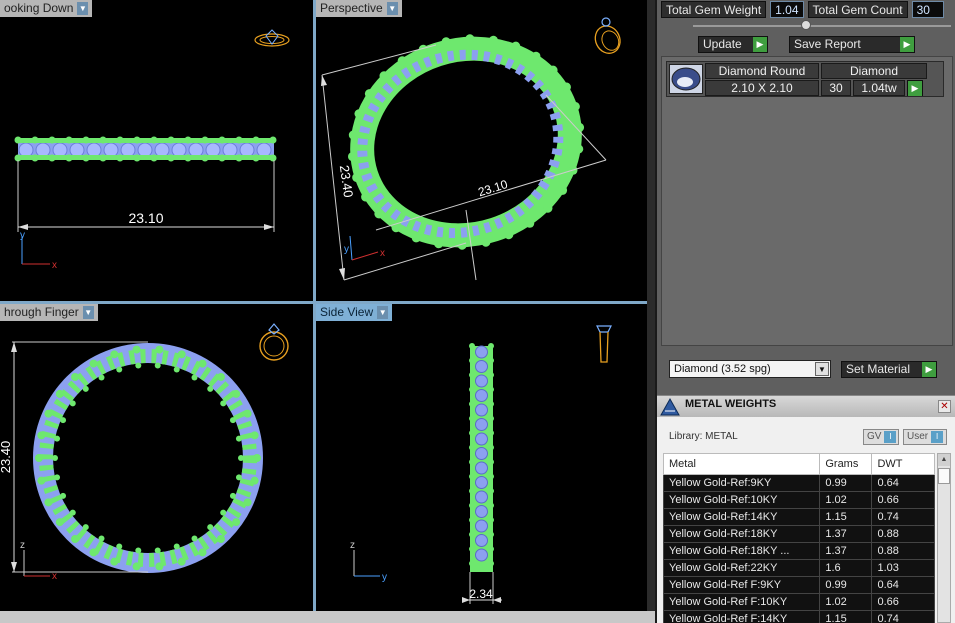 The image size is (955, 623). I want to click on table-row: Yellow Gold-Ref:18KY 1.37 0.88, so click(798, 534).